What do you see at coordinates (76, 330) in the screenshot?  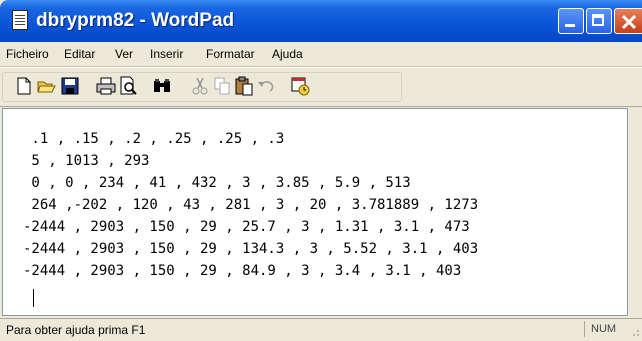 I see `status-help-text: Para obter ajuda prima F1` at bounding box center [76, 330].